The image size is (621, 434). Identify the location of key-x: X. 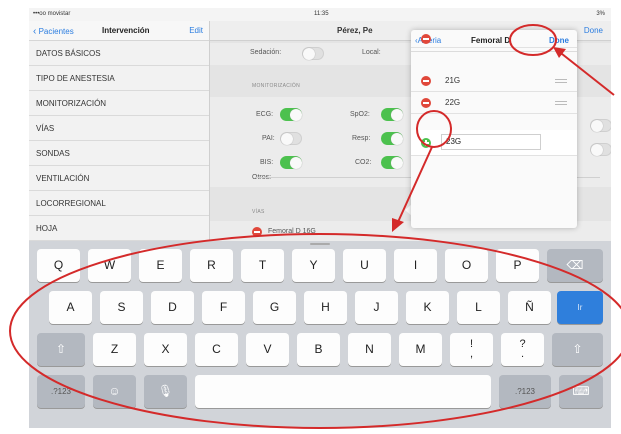
(165, 349).